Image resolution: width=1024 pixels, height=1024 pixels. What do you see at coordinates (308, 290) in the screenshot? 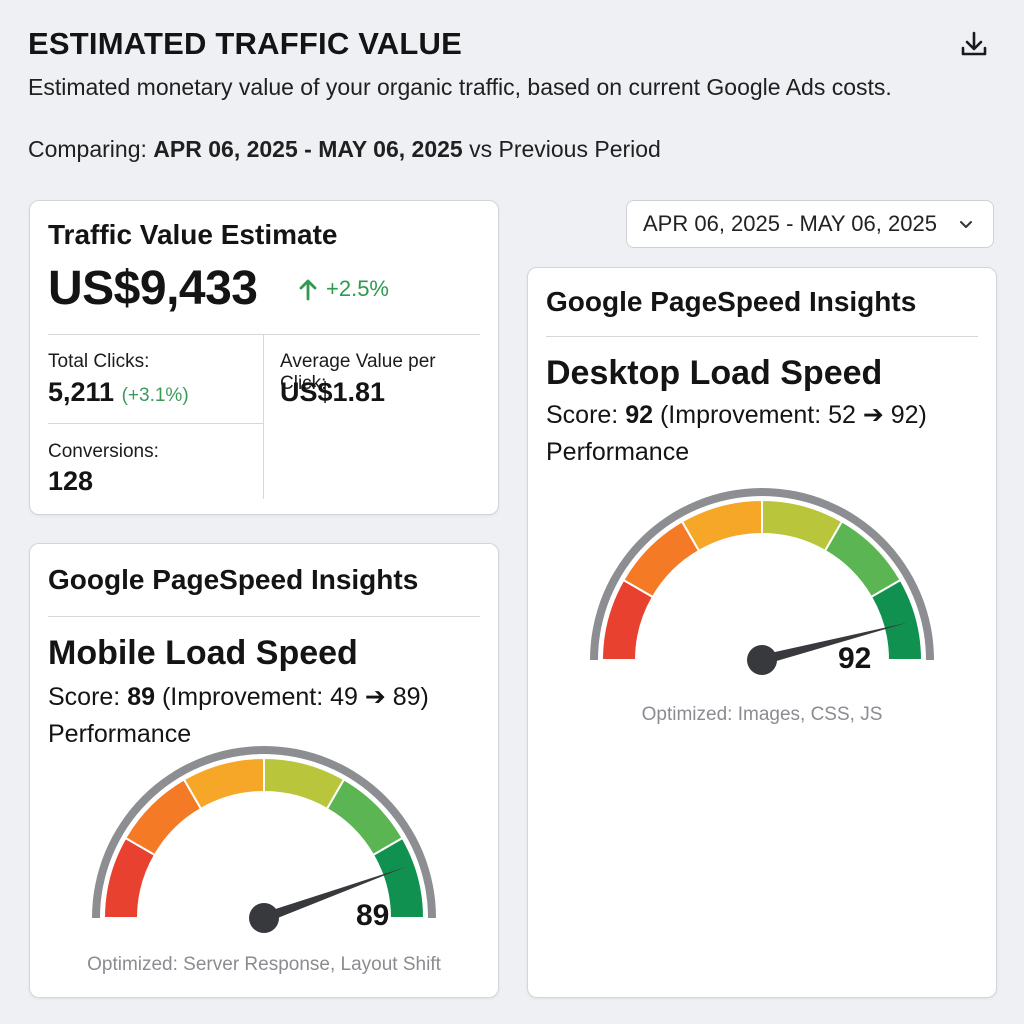
I see `arrow-up-icon` at bounding box center [308, 290].